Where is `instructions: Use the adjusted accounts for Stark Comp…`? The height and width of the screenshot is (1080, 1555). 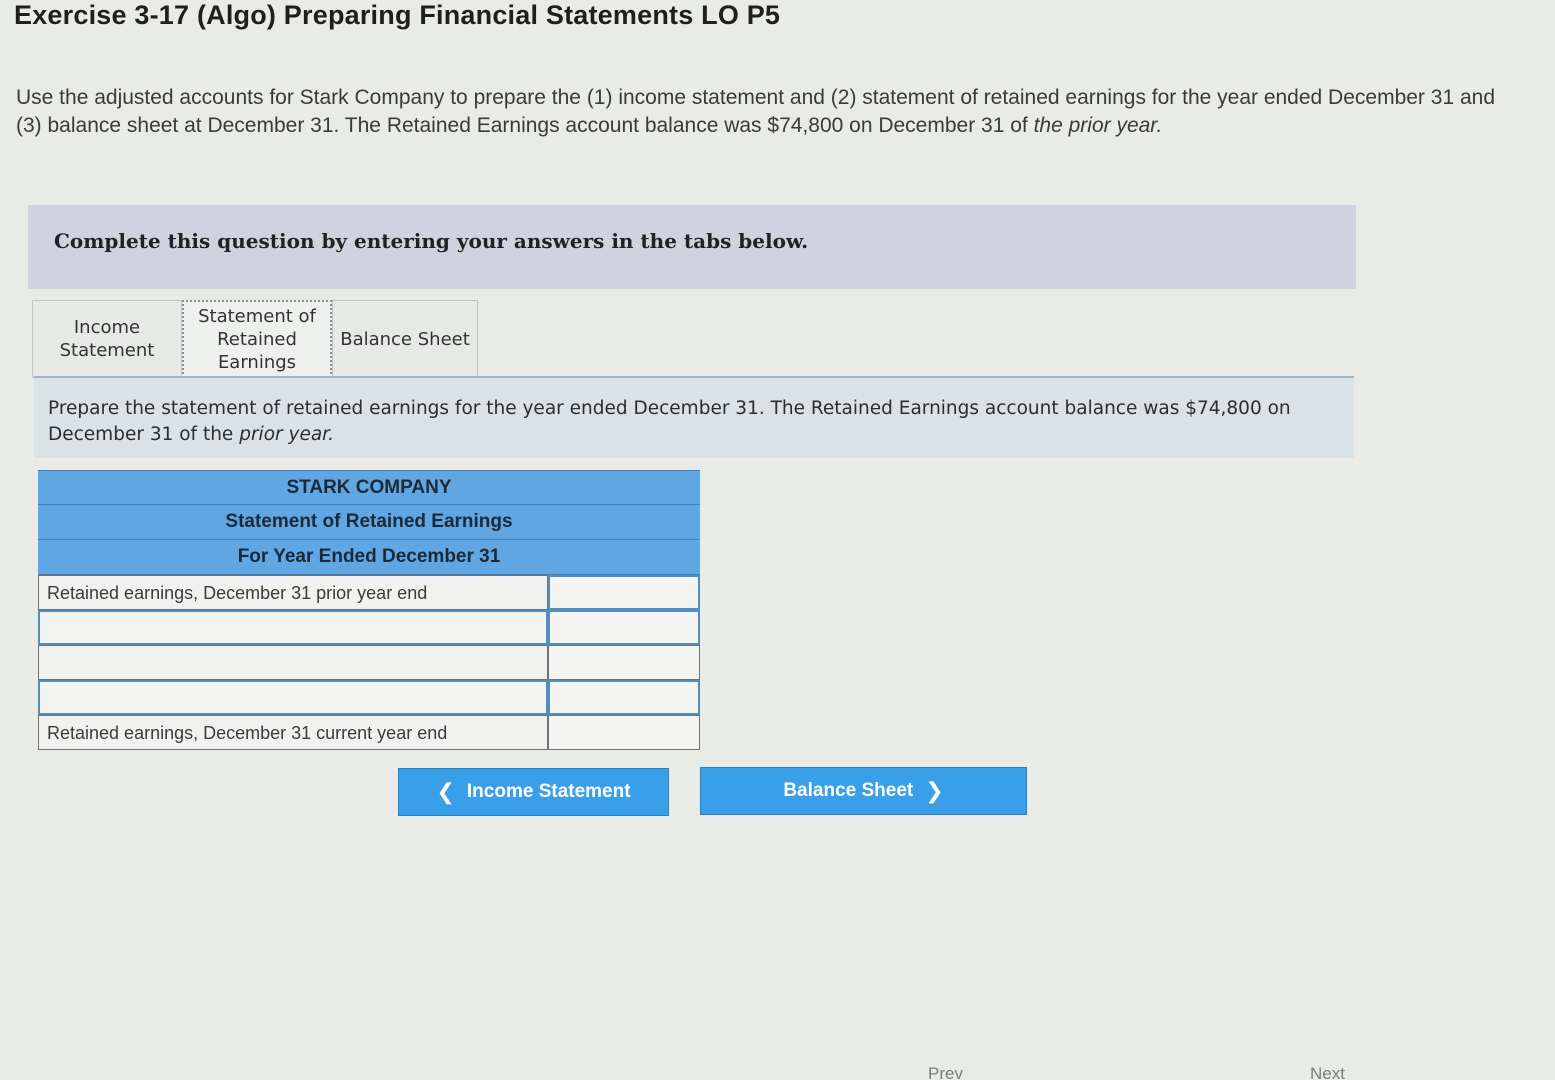
instructions: Use the adjusted accounts for Stark Comp… is located at coordinates (756, 112).